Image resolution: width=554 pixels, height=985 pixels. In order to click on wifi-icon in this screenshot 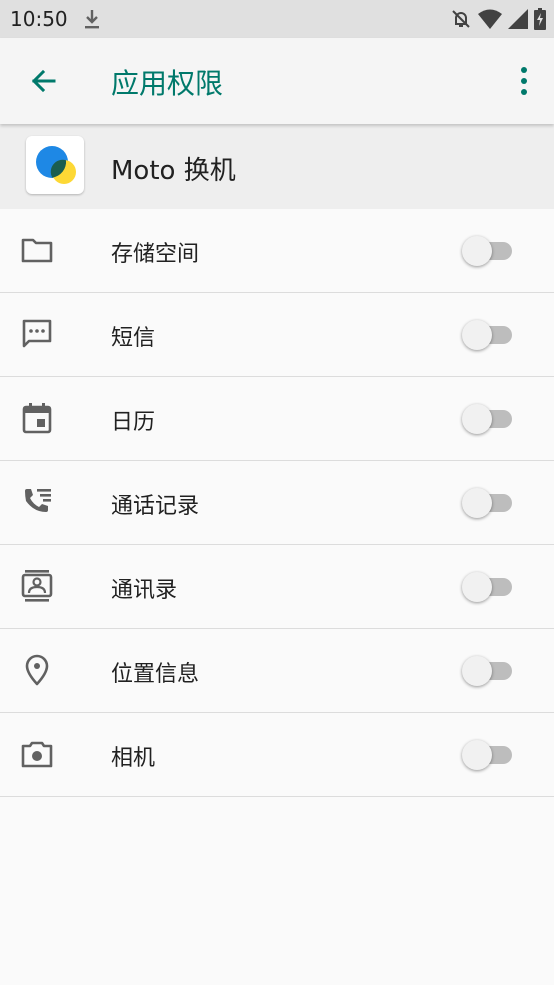, I will do `click(490, 19)`.